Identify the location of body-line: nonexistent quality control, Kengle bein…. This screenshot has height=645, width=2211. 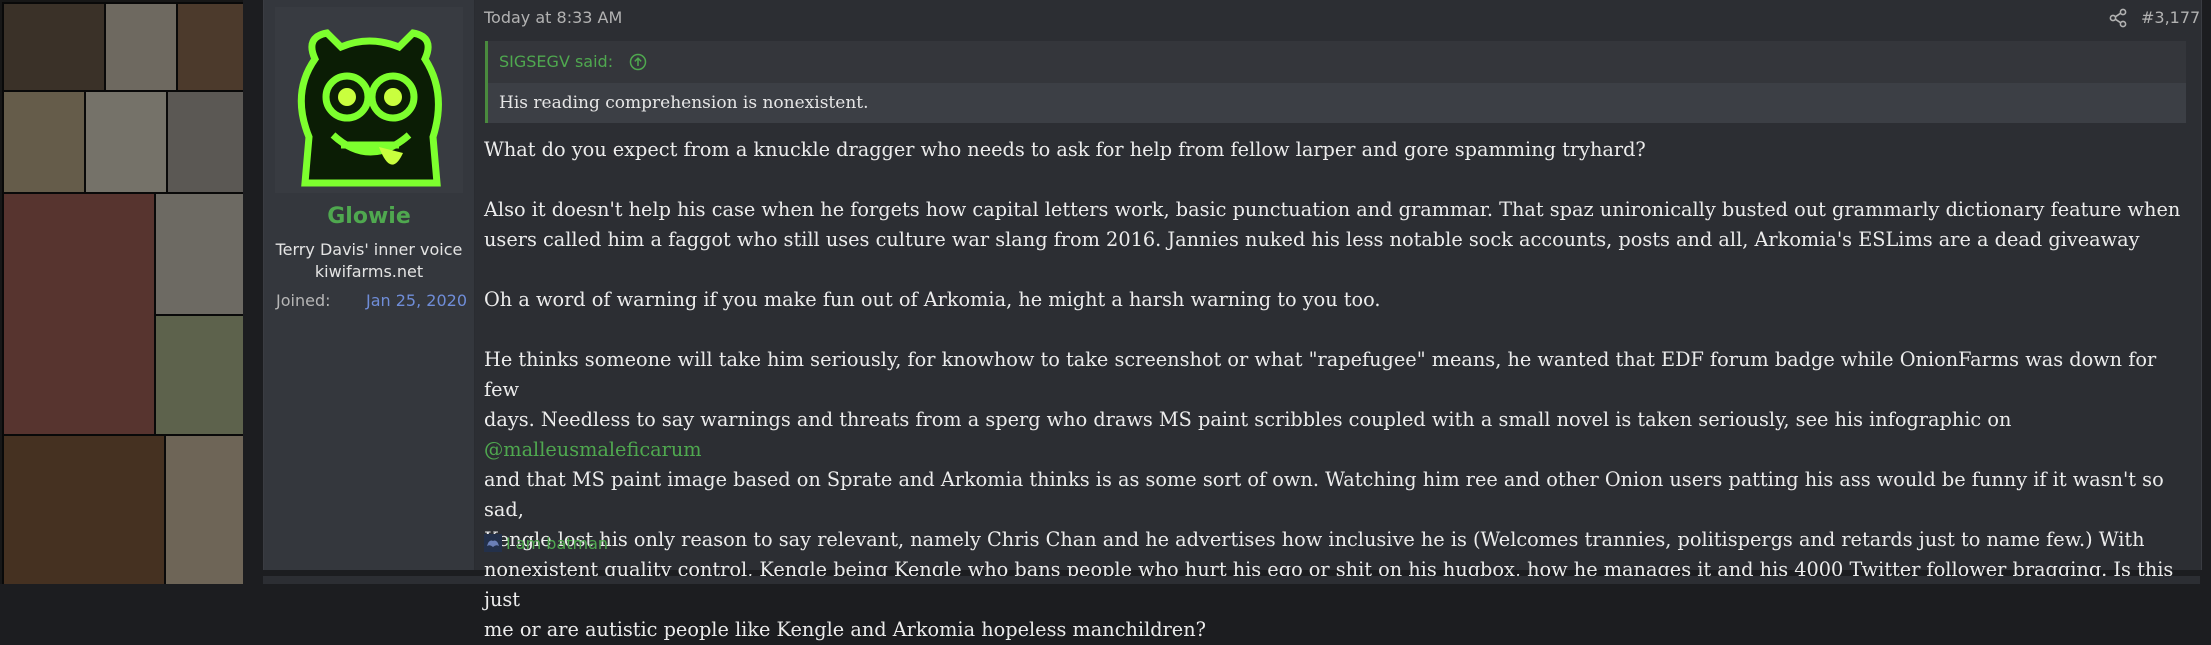
(1329, 584).